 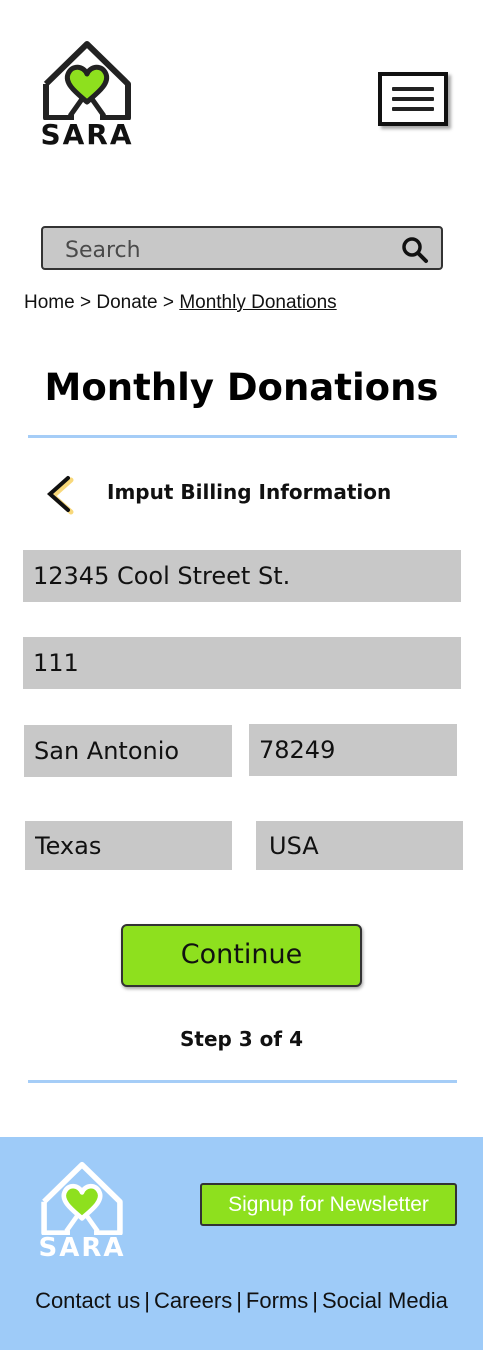 What do you see at coordinates (257, 302) in the screenshot?
I see `breadcrumb-current: Monthly Donations` at bounding box center [257, 302].